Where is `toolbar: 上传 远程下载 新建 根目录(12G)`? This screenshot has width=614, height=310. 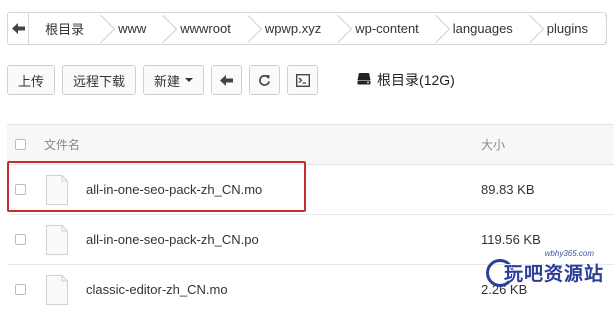 toolbar: 上传 远程下载 新建 根目录(12G) is located at coordinates (231, 80).